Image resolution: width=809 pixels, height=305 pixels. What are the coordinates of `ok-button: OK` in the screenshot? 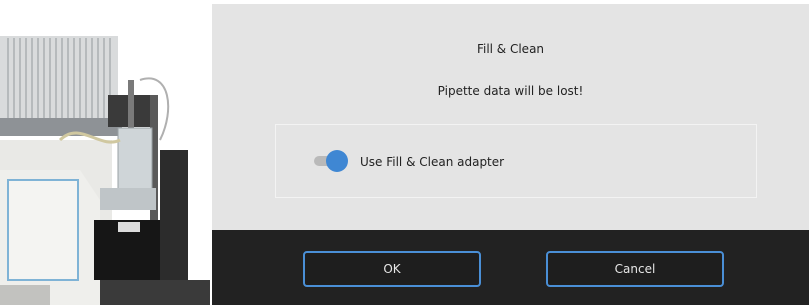 It's located at (392, 269).